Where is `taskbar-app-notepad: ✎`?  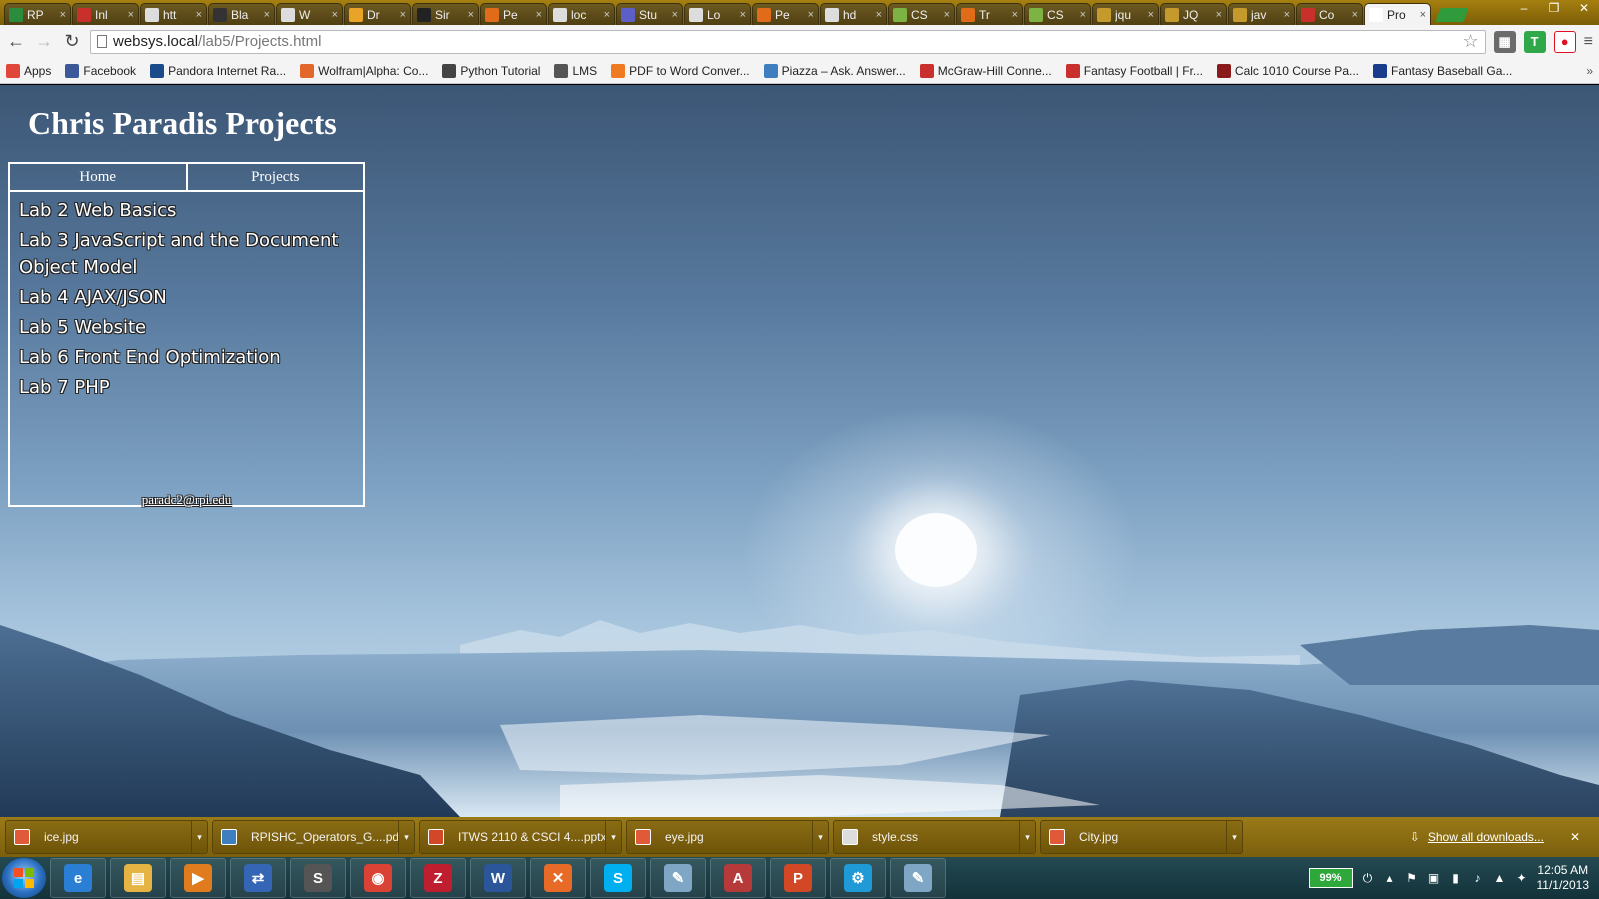 taskbar-app-notepad: ✎ is located at coordinates (678, 878).